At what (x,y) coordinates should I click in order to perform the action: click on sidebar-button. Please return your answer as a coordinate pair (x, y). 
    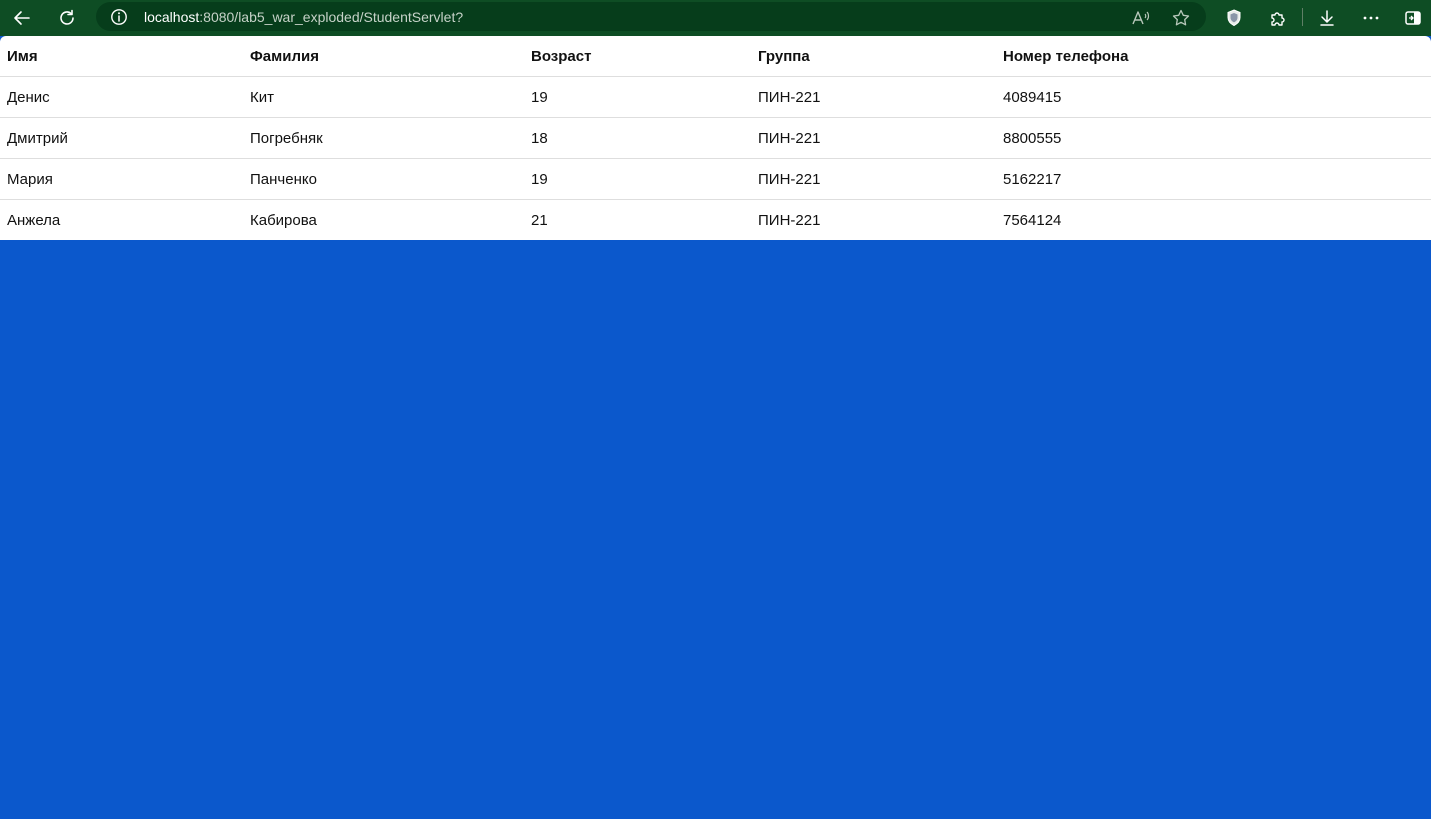
    Looking at the image, I should click on (1413, 18).